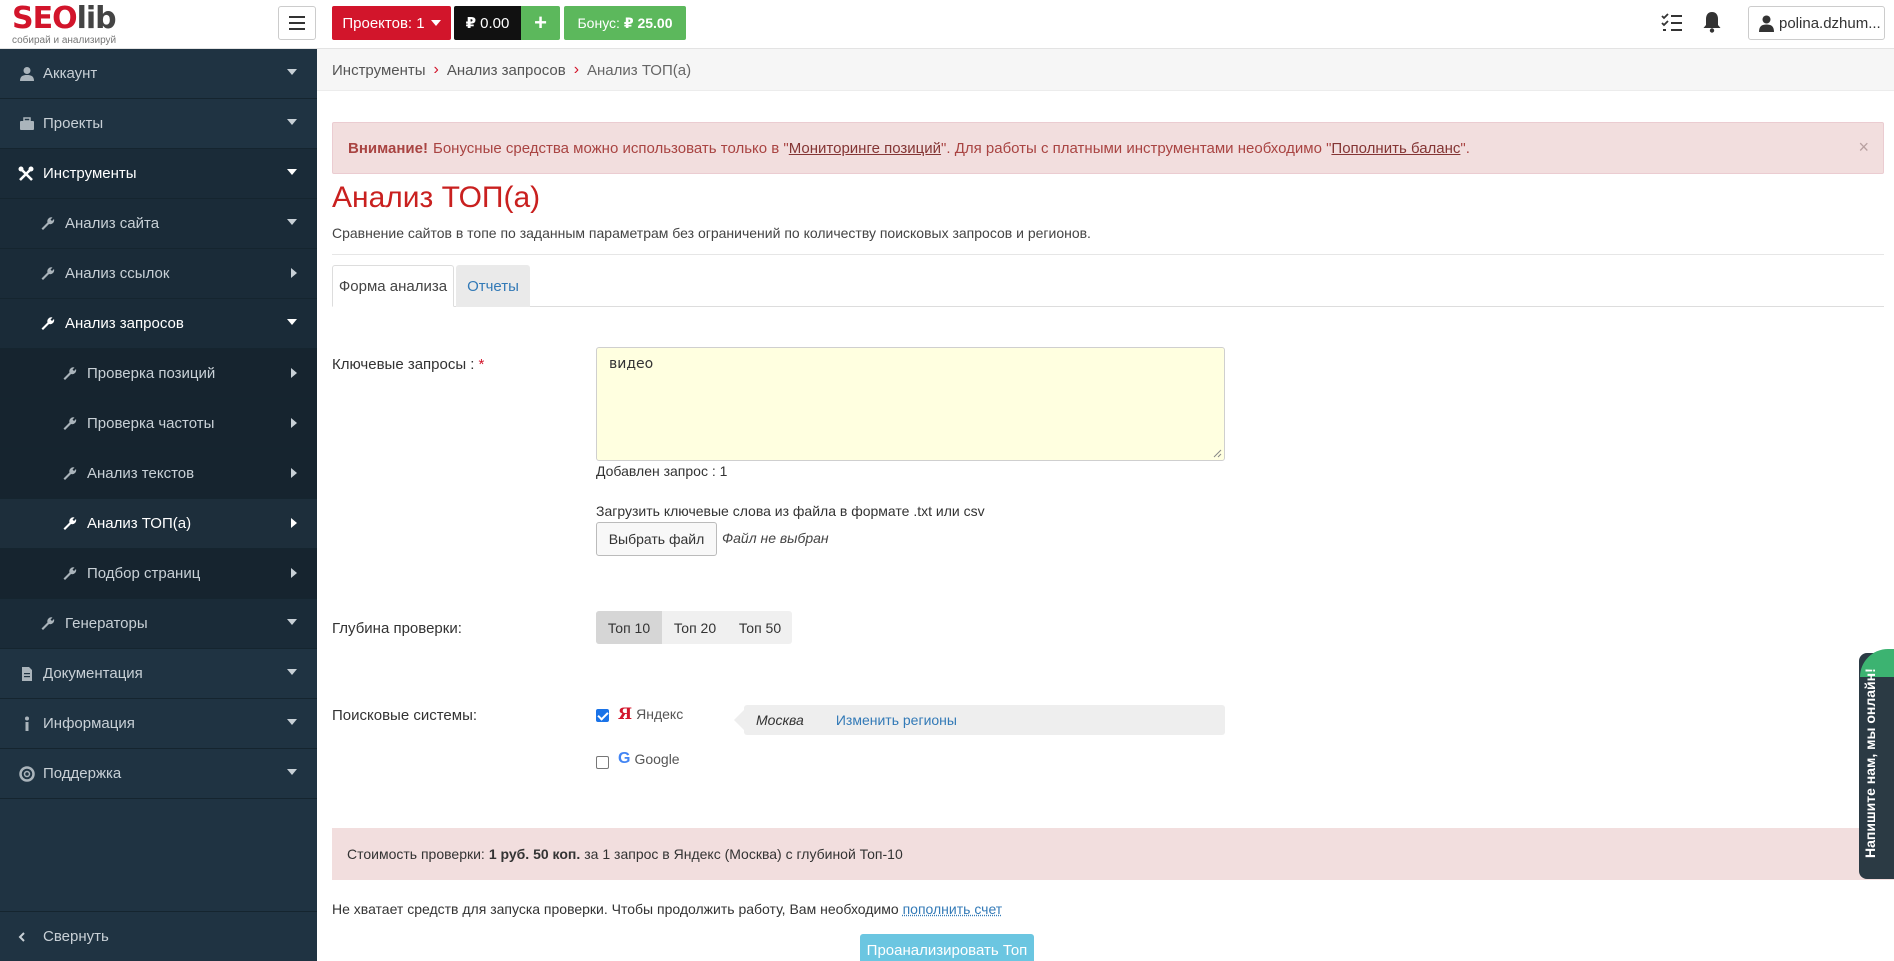 The width and height of the screenshot is (1894, 961). What do you see at coordinates (158, 124) in the screenshot?
I see `sidebar-item-projects: Проекты` at bounding box center [158, 124].